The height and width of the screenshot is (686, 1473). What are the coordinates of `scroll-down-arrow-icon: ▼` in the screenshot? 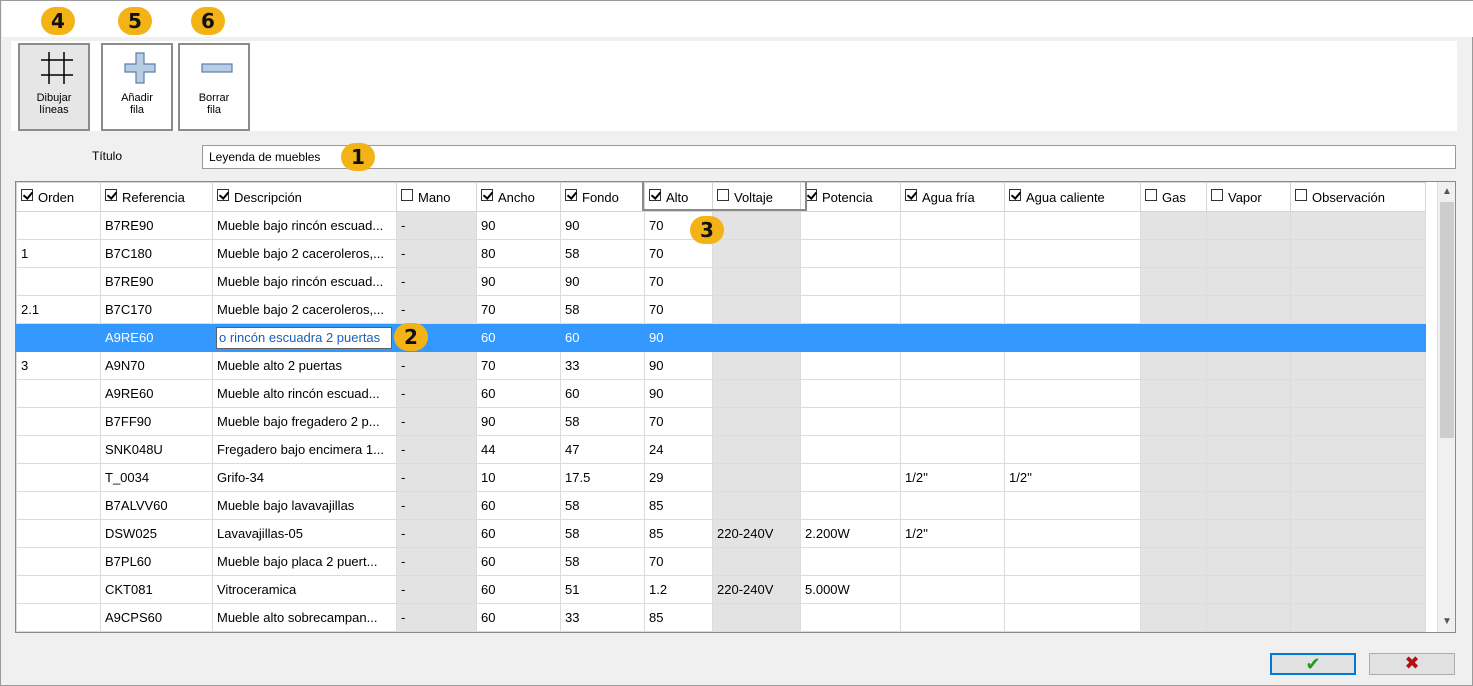 It's located at (1446, 622).